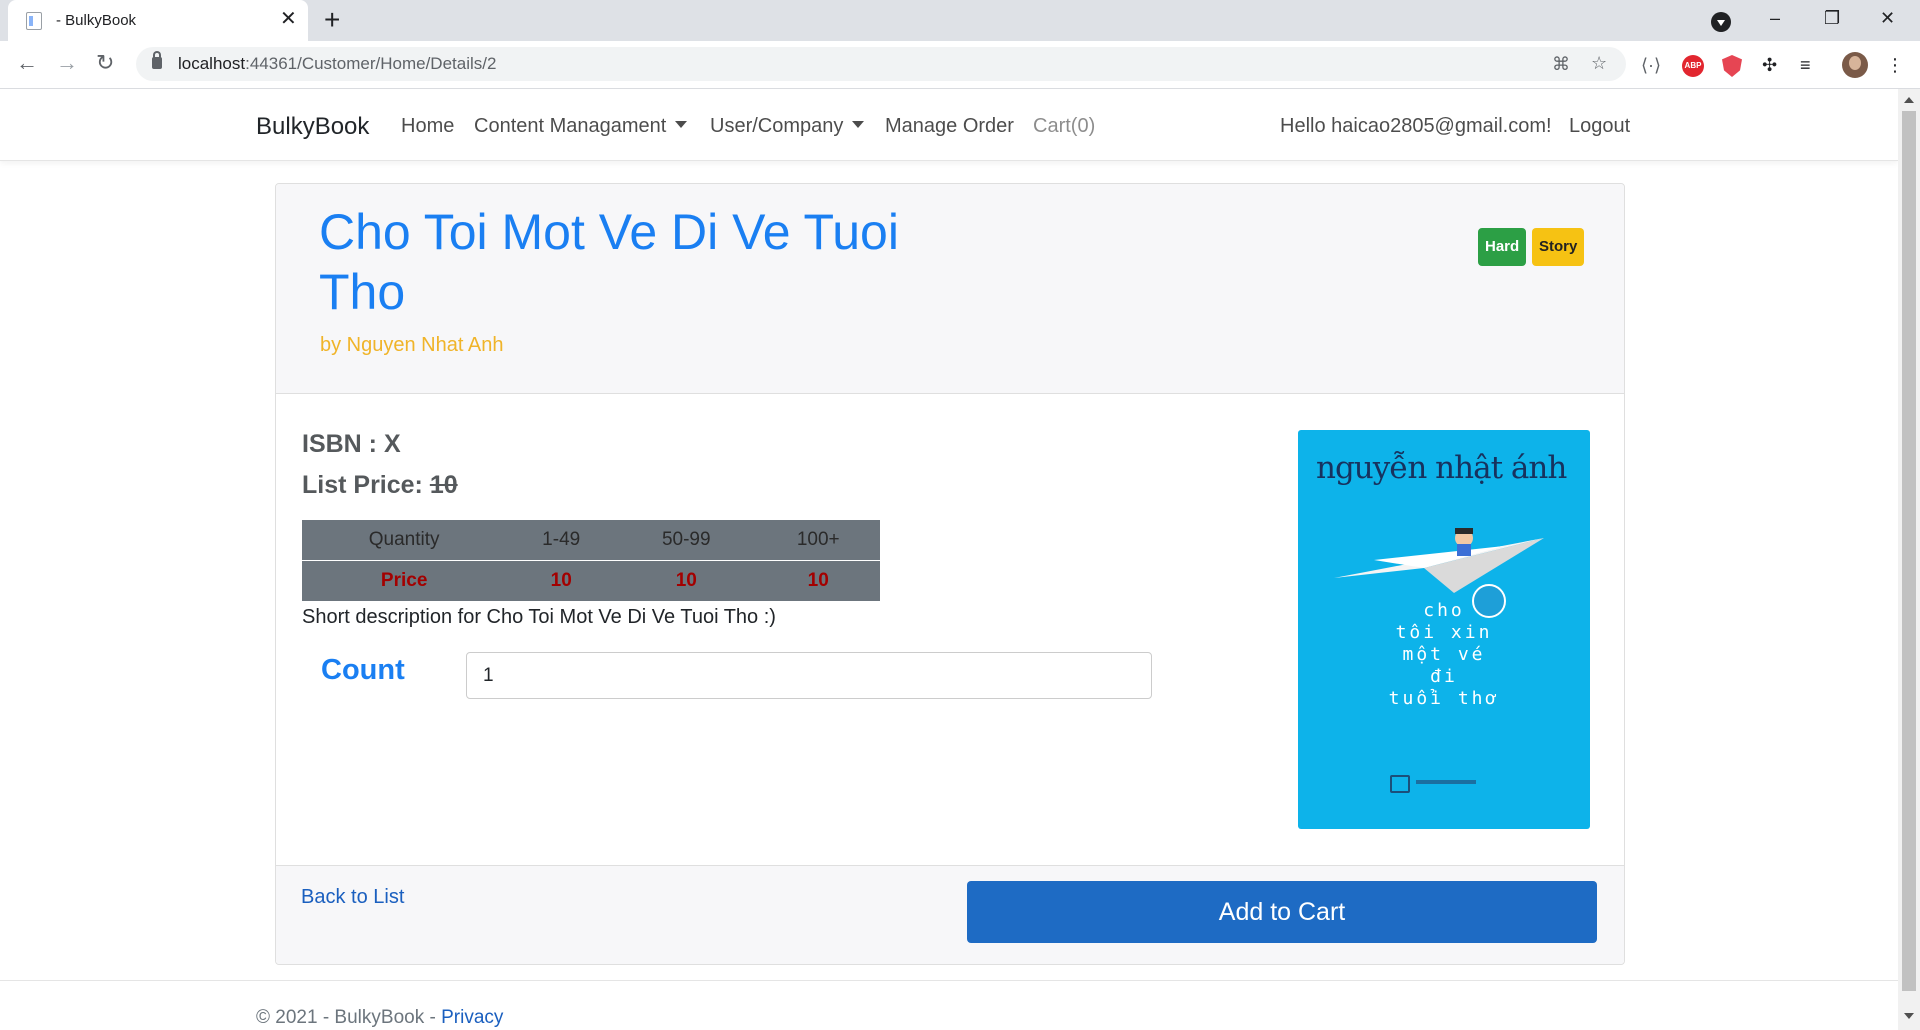 This screenshot has width=1920, height=1030. I want to click on cover-author-text: nguyễn nhật ánh, so click(1441, 468).